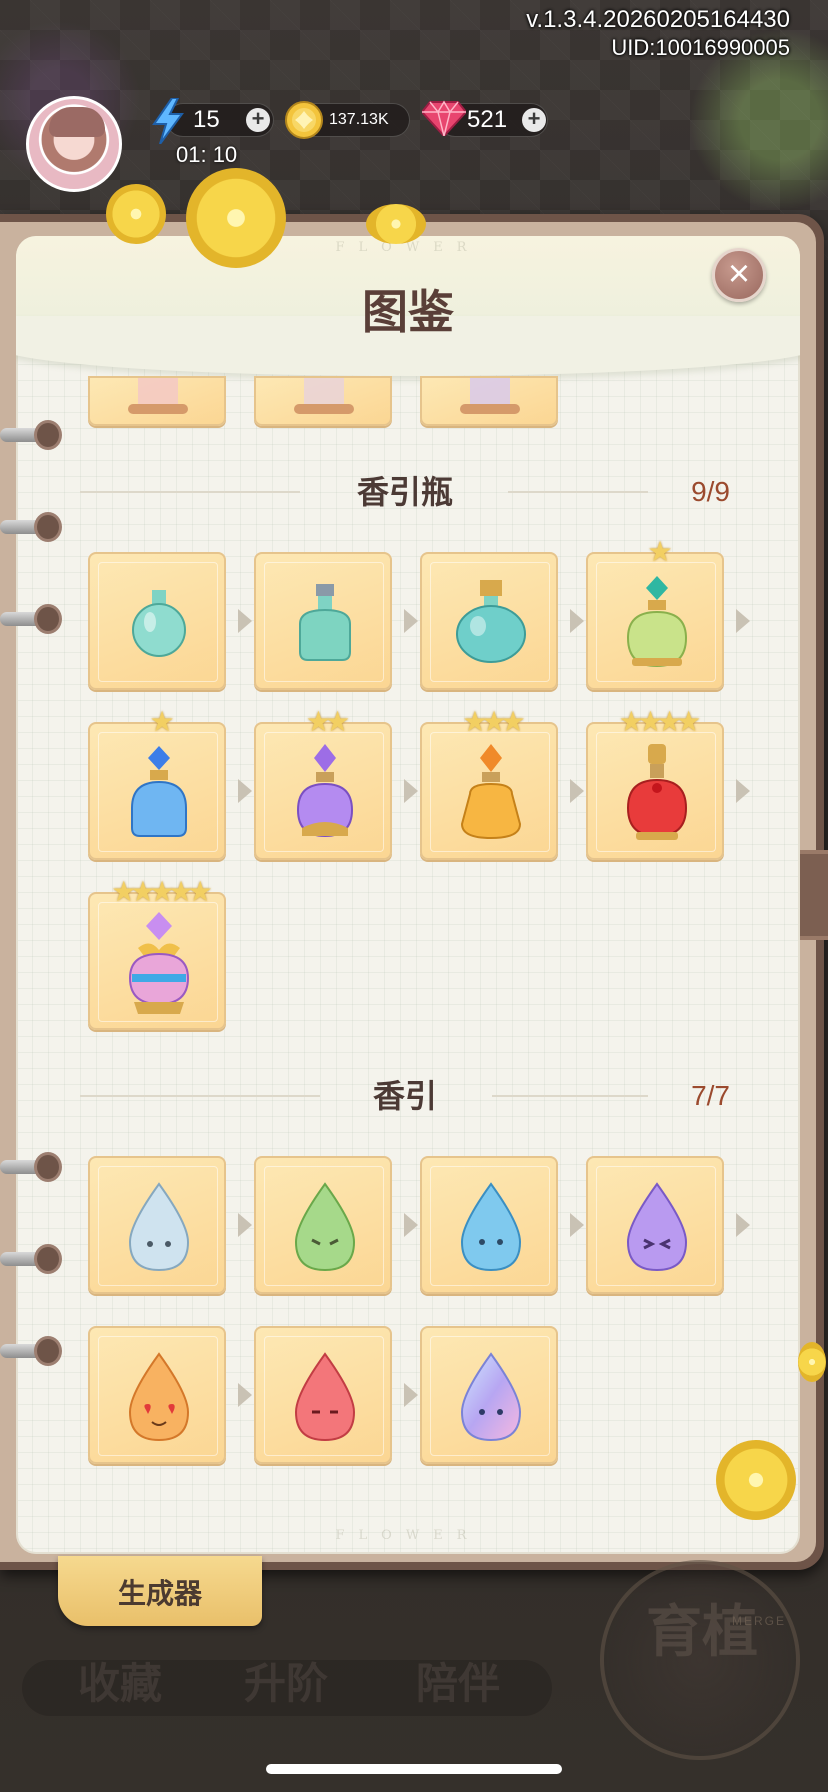 The height and width of the screenshot is (1792, 828). I want to click on uid-text: UID:10016990005, so click(700, 47).